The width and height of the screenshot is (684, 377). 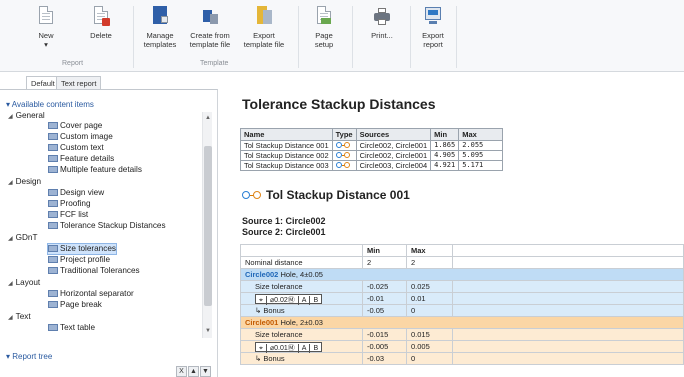 I want to click on text-icon, so click(x=53, y=147).